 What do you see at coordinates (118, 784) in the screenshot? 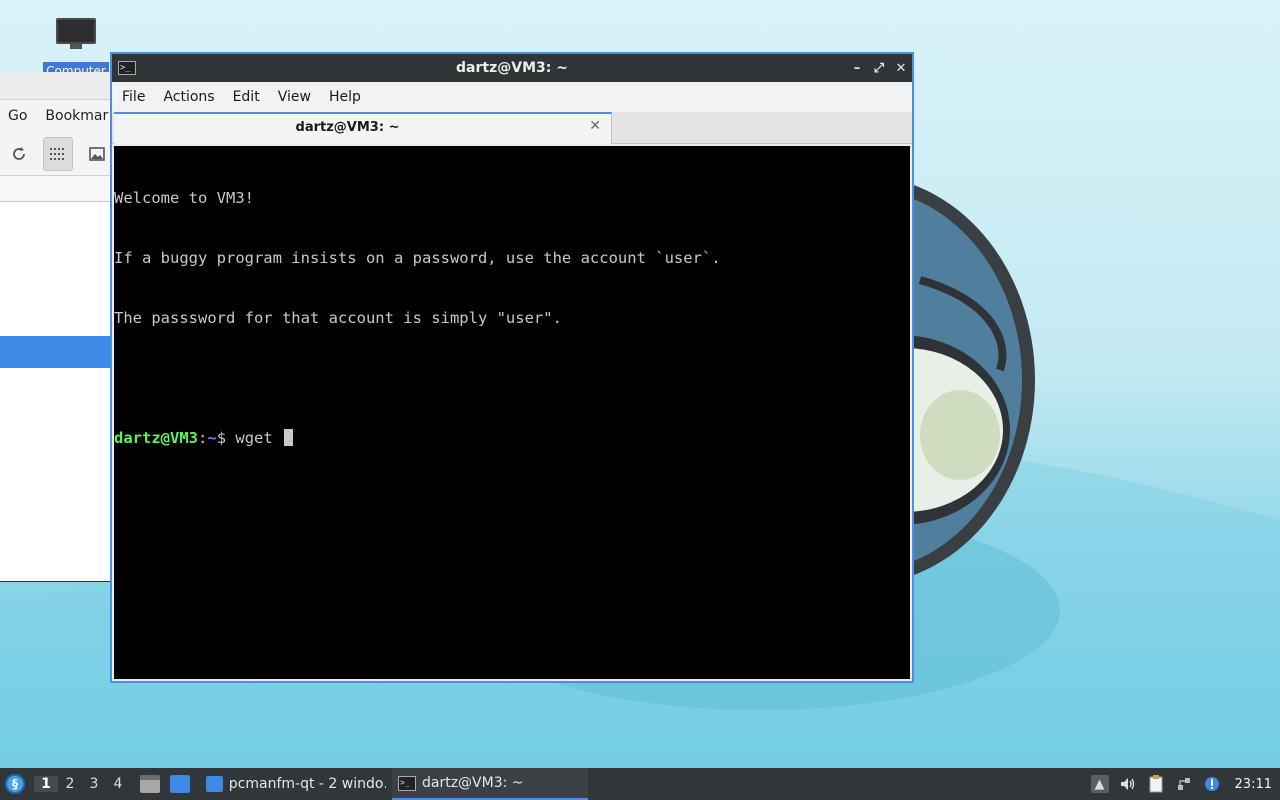
I see `desktop-4-button: 4` at bounding box center [118, 784].